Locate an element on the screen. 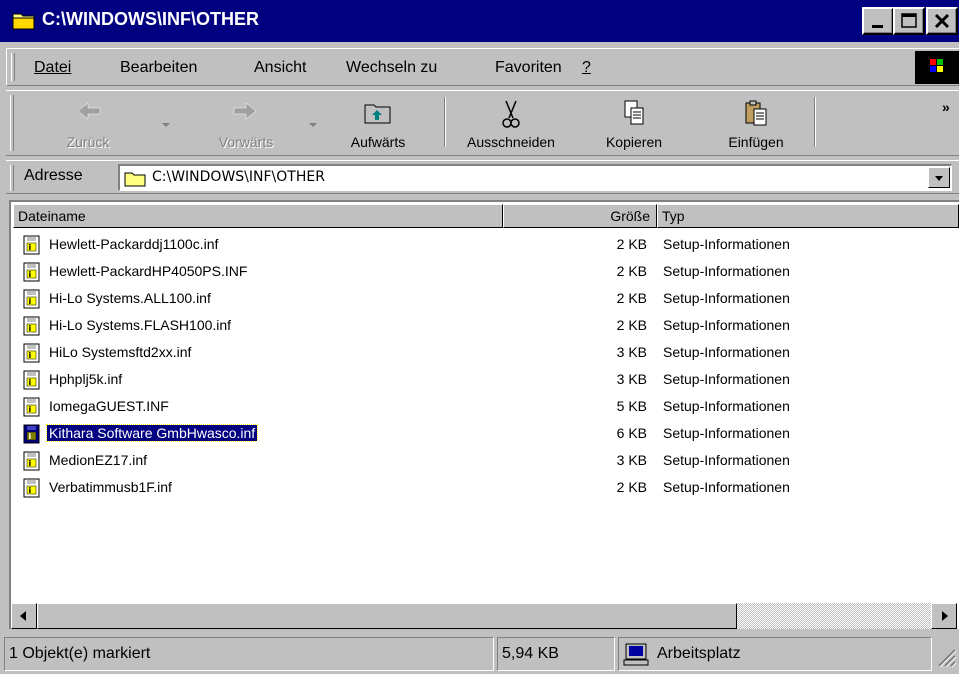 This screenshot has width=959, height=674. forward-arrow-icon is located at coordinates (246, 113).